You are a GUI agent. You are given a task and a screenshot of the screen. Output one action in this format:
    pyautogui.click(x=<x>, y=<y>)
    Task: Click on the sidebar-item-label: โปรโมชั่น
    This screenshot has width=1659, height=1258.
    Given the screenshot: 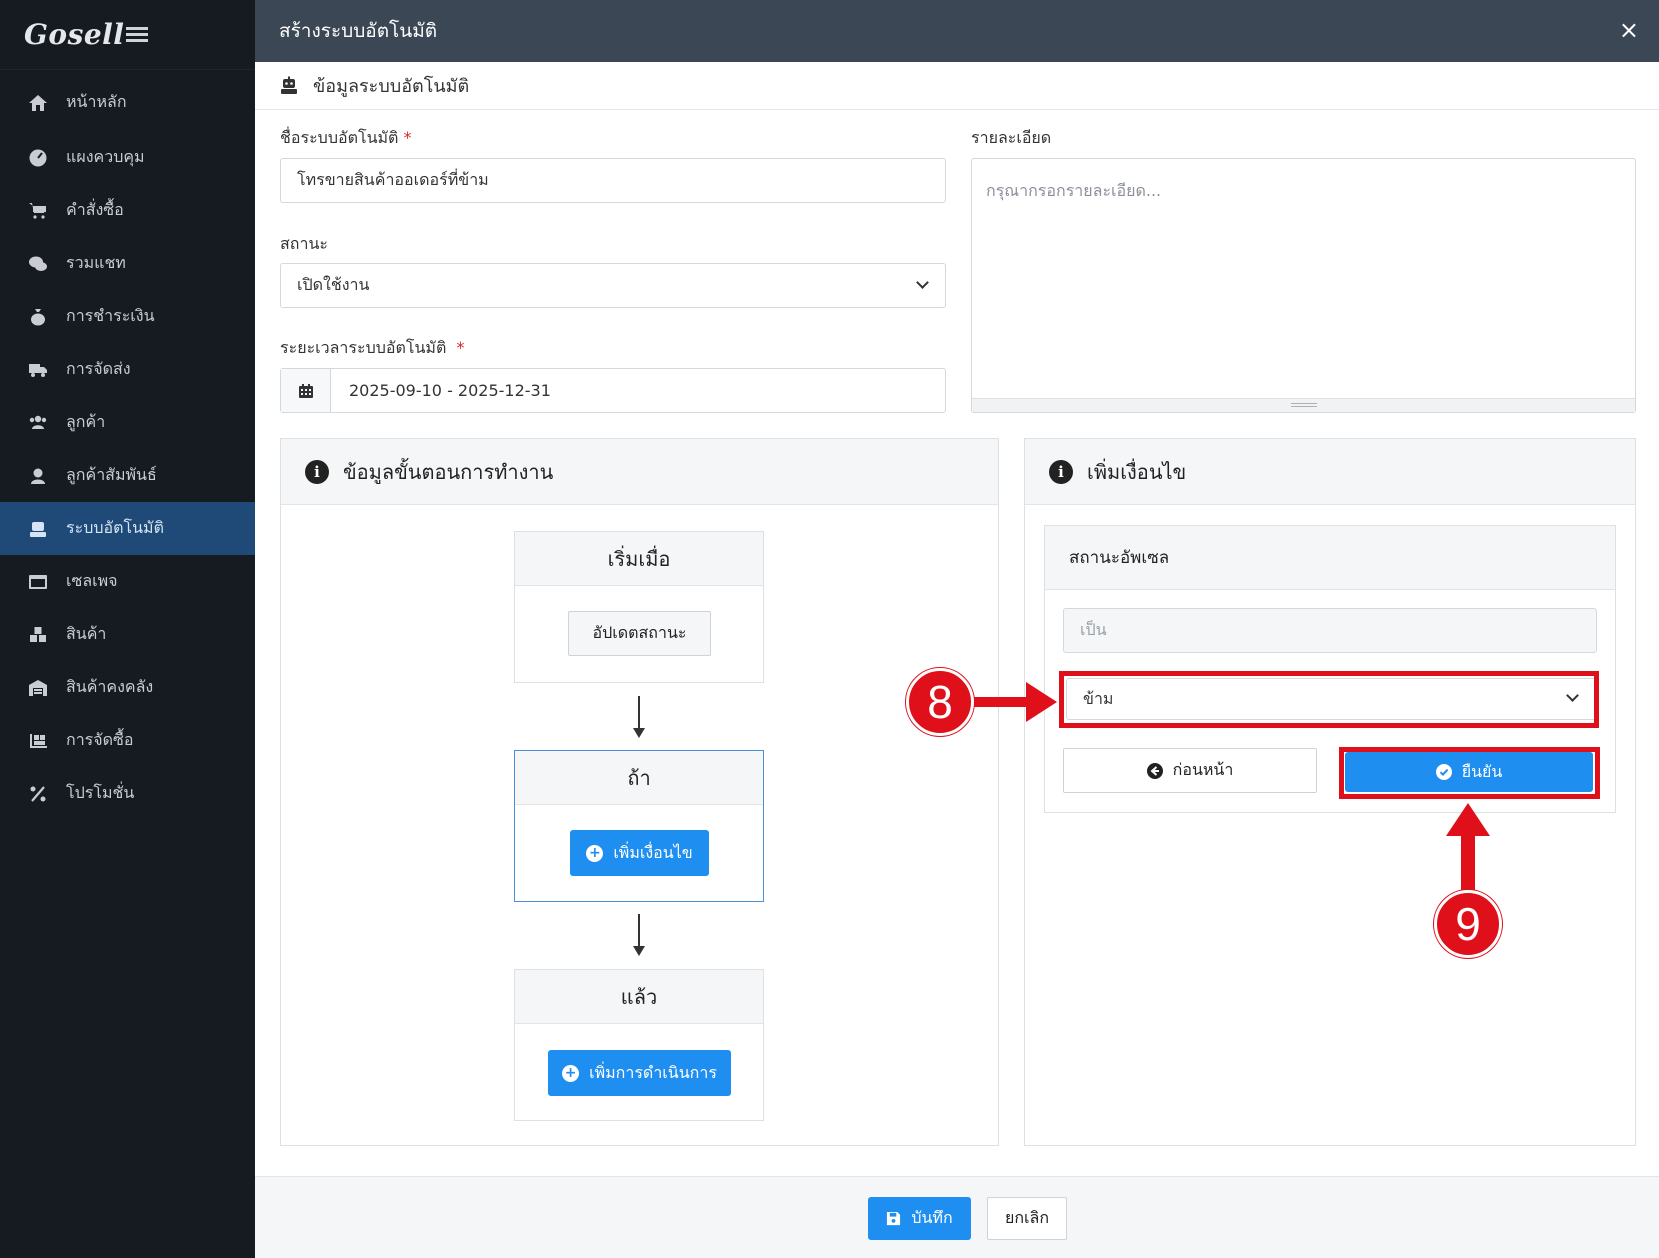 What is the action you would take?
    pyautogui.click(x=100, y=792)
    